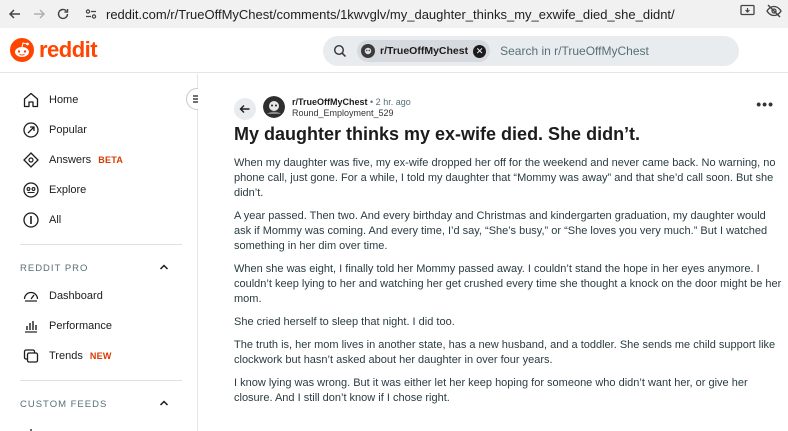  Describe the element at coordinates (480, 51) in the screenshot. I see `clear-chip-icon: ✕` at that location.